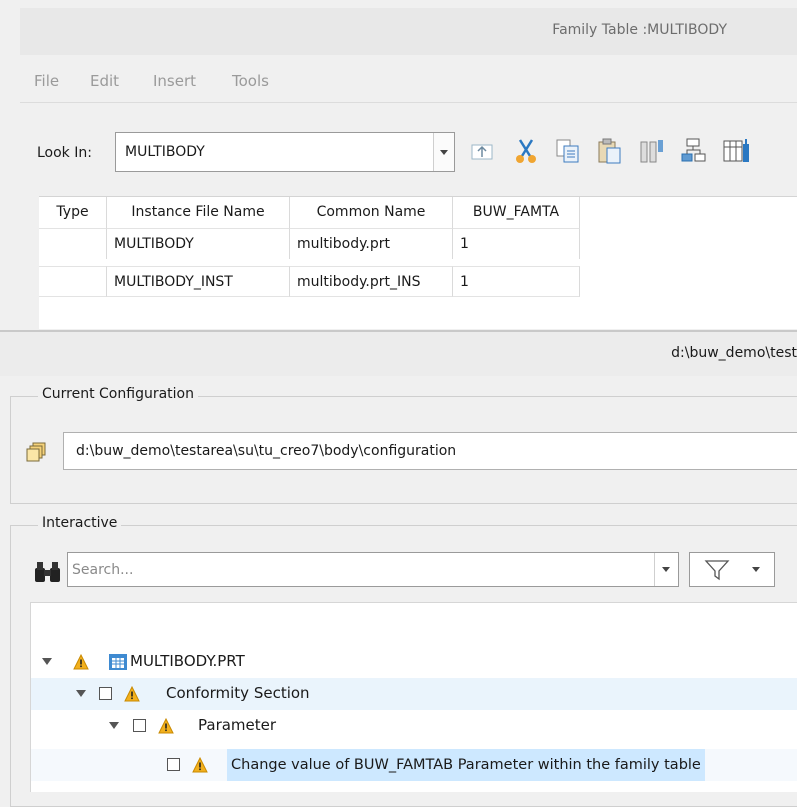  What do you see at coordinates (118, 394) in the screenshot?
I see `current-configuration-legend: Current Configuration` at bounding box center [118, 394].